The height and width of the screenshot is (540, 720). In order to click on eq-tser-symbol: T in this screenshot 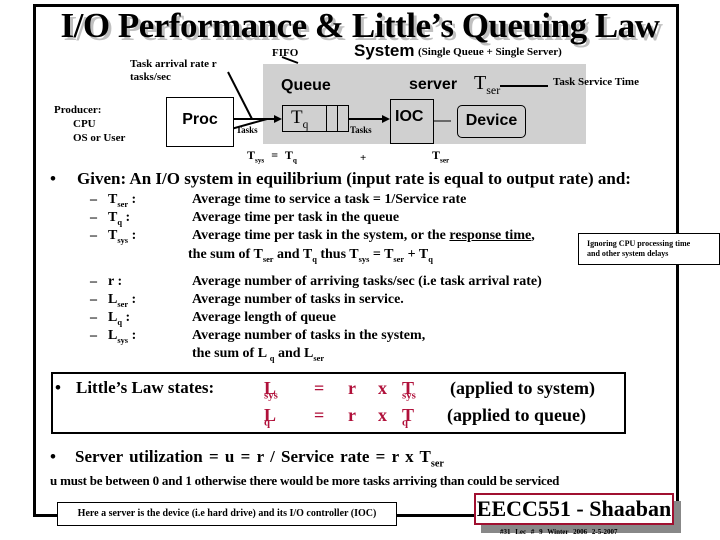, I will do `click(436, 155)`.